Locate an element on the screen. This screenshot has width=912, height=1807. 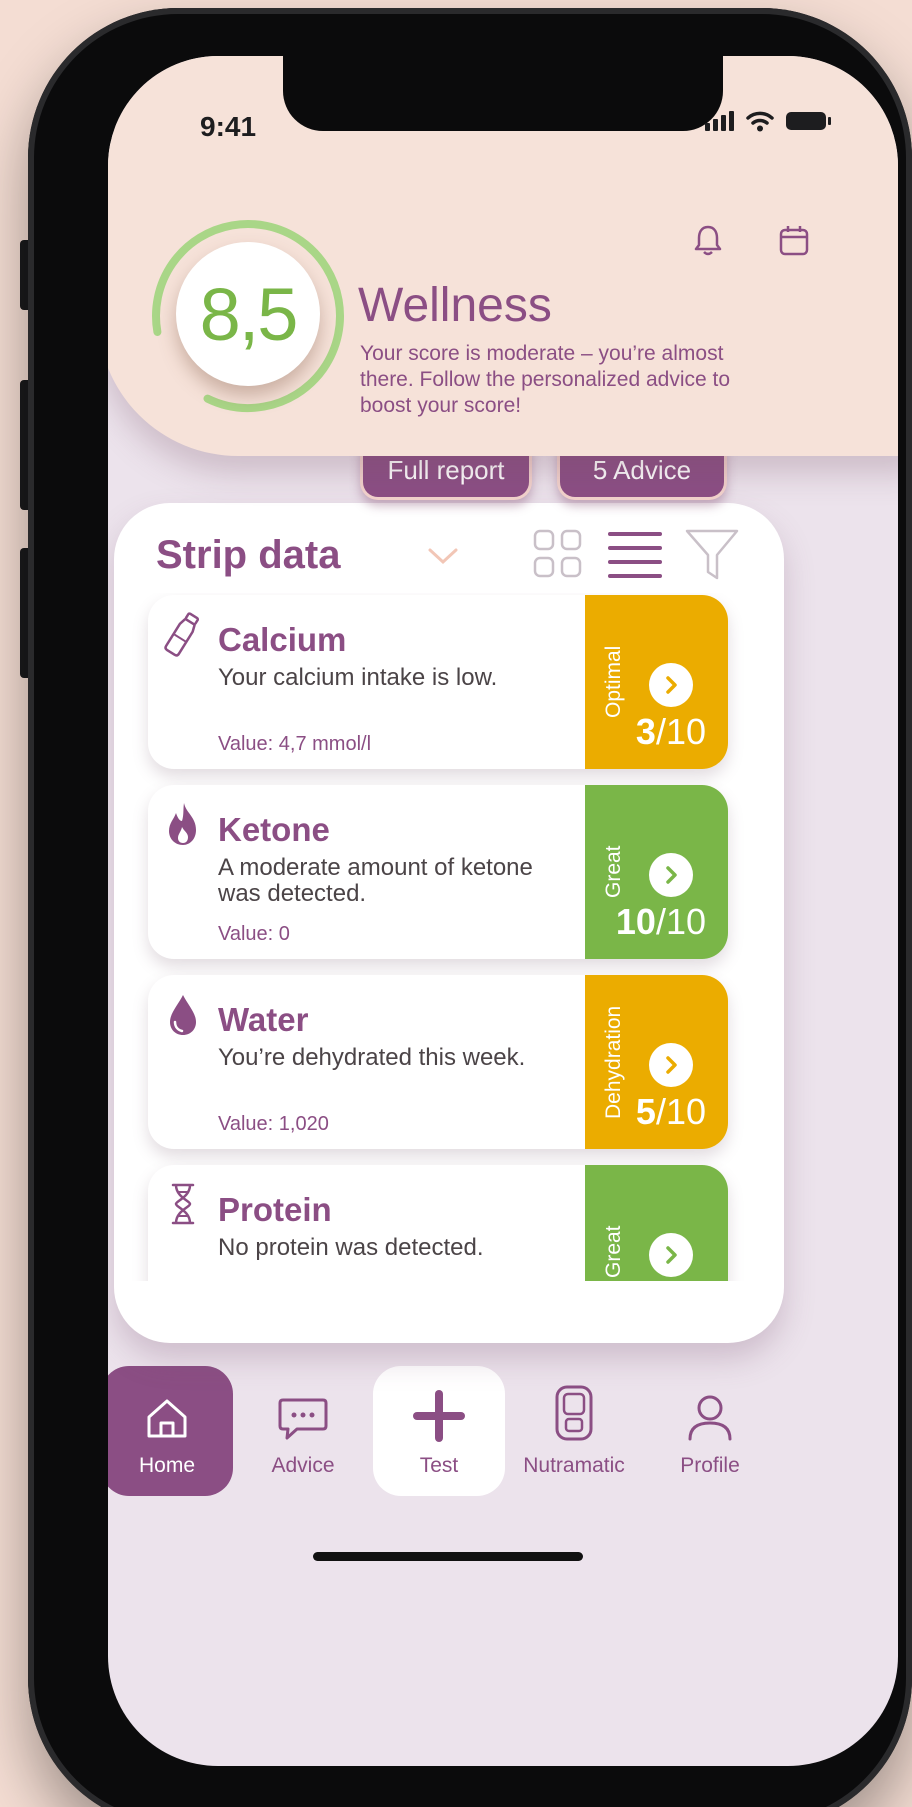
flame-icon is located at coordinates (182, 824).